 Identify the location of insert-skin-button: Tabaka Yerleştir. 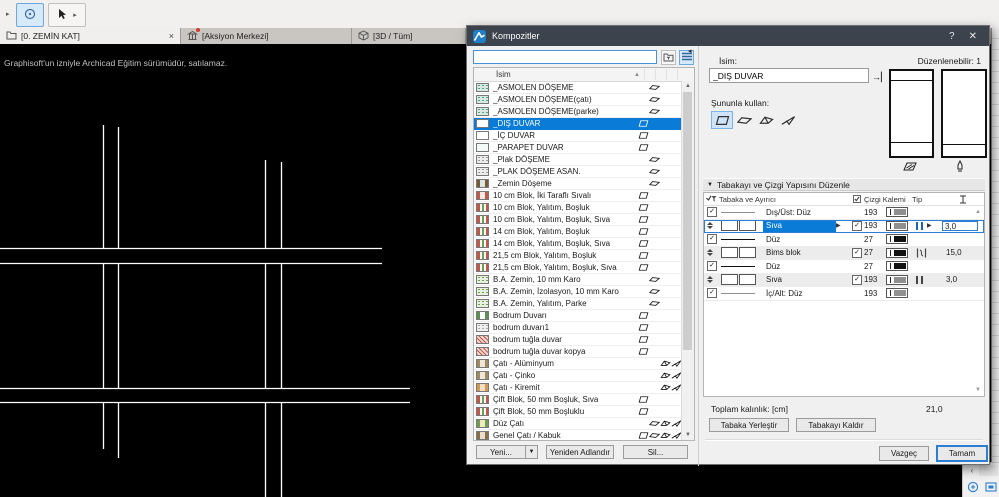
(749, 425).